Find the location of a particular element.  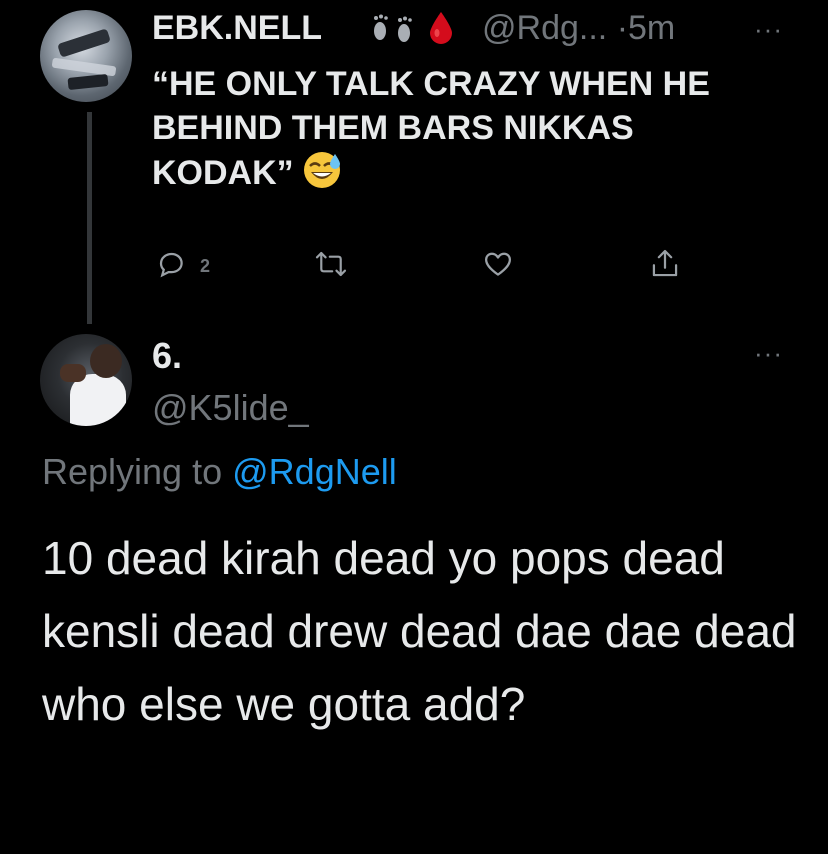

tweet1-action-bar: 2 is located at coordinates (426, 266).